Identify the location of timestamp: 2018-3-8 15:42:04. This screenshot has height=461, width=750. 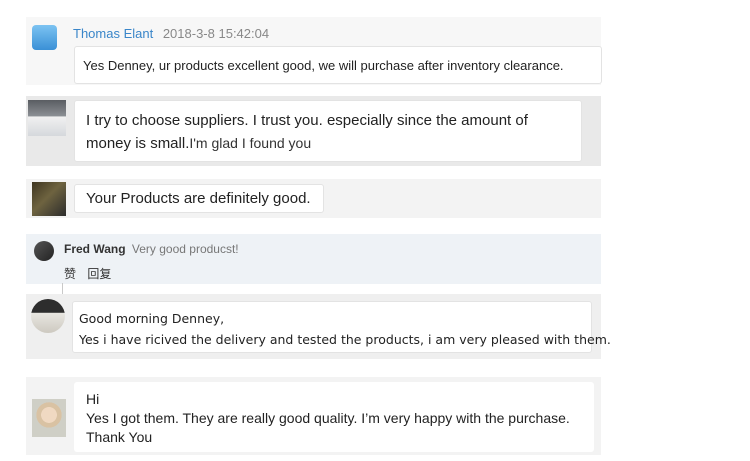
(216, 33).